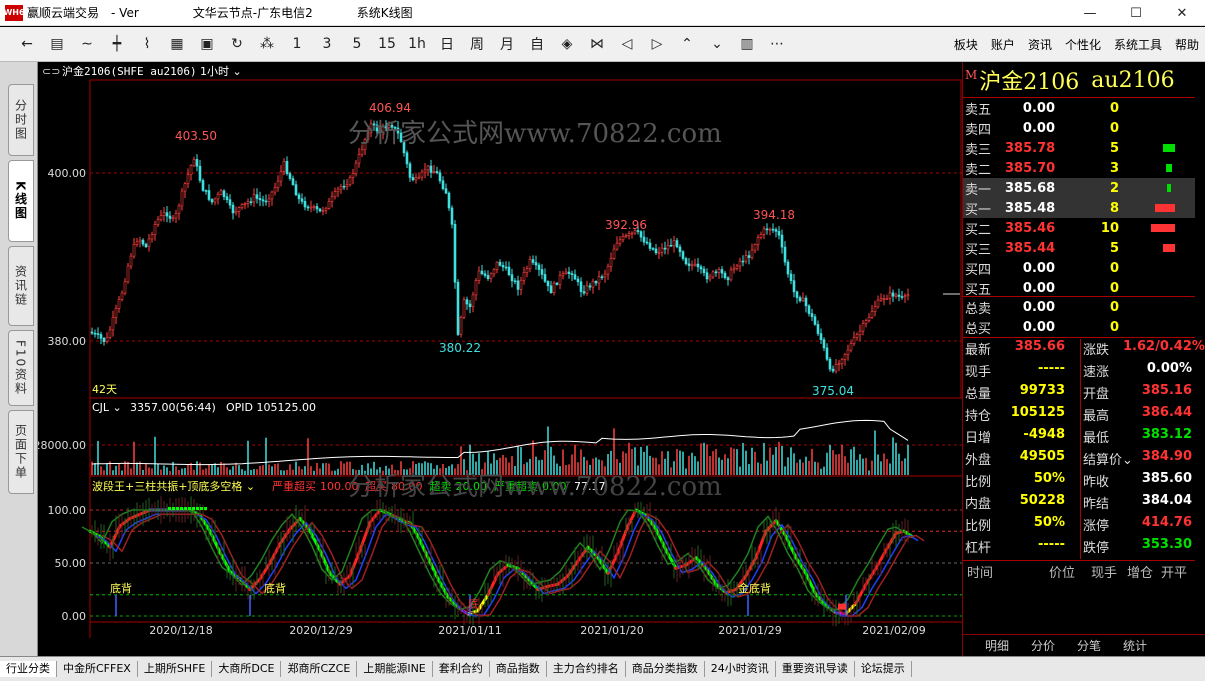 The width and height of the screenshot is (1205, 681). Describe the element at coordinates (1187, 44) in the screenshot. I see `menu-item-5: 帮助` at that location.